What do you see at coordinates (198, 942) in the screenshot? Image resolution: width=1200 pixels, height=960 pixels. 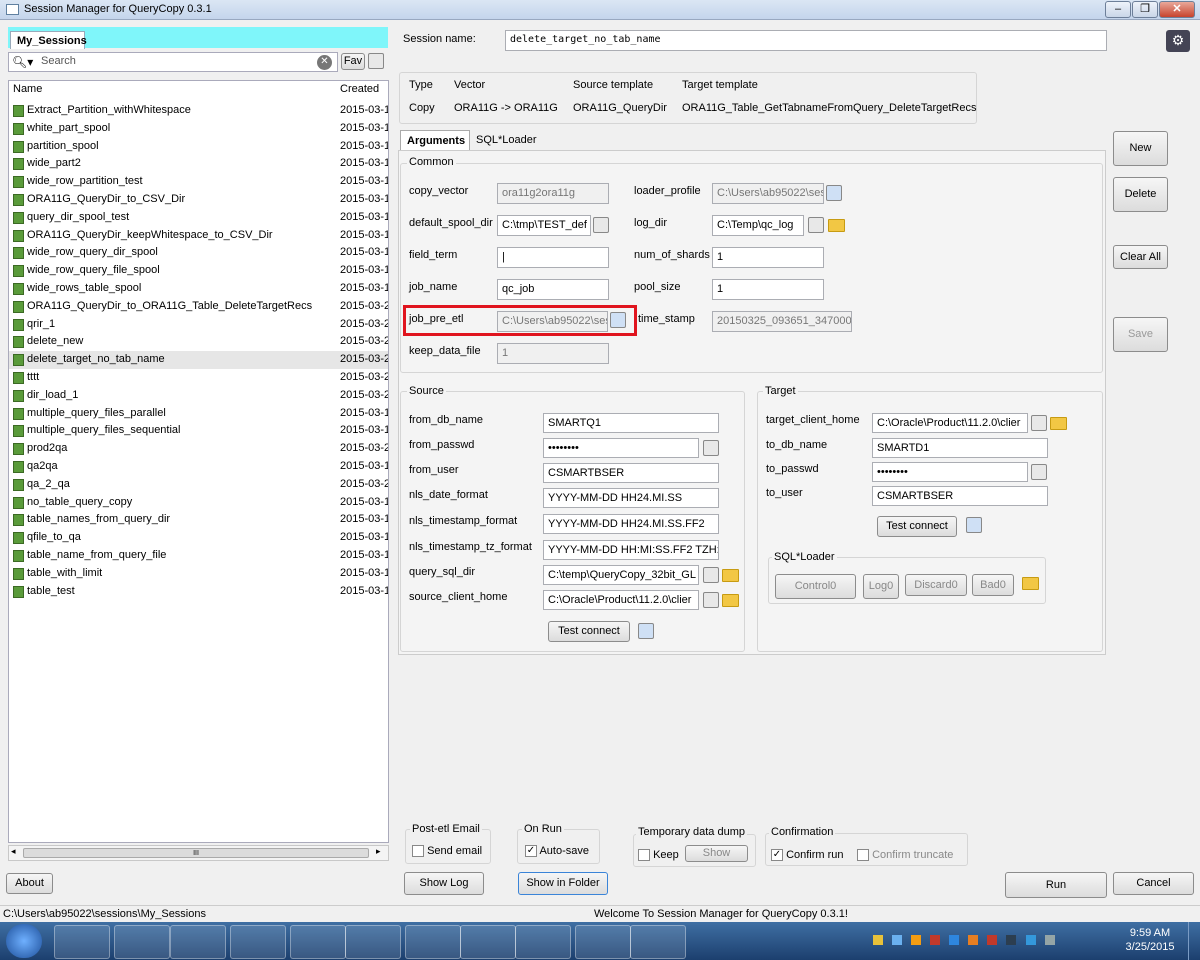 I see `media-icon` at bounding box center [198, 942].